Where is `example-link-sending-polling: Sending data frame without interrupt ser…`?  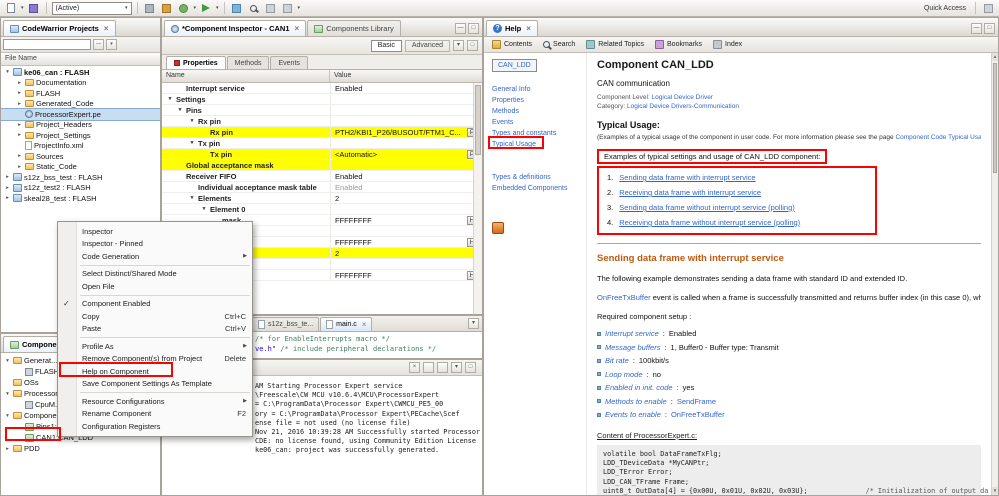
example-link-sending-polling: Sending data frame without interrupt ser… is located at coordinates (707, 207).